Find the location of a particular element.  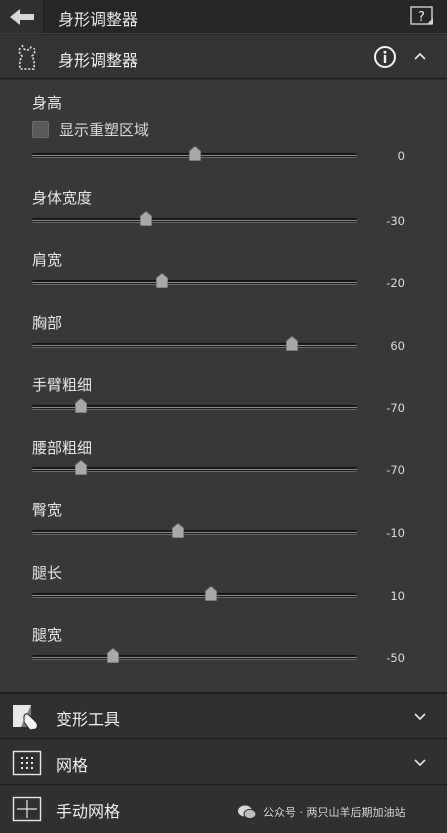

chest-value: 60 is located at coordinates (397, 346).